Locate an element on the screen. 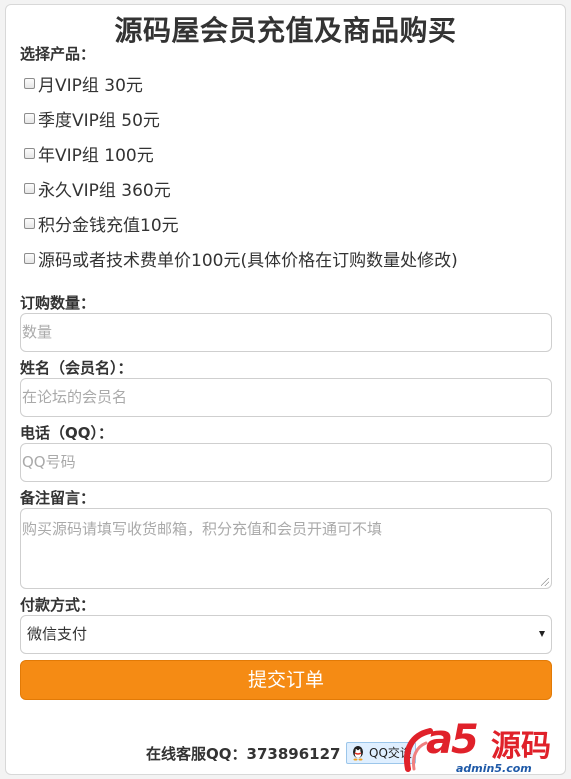  quantity-input: 数量 is located at coordinates (286, 332).